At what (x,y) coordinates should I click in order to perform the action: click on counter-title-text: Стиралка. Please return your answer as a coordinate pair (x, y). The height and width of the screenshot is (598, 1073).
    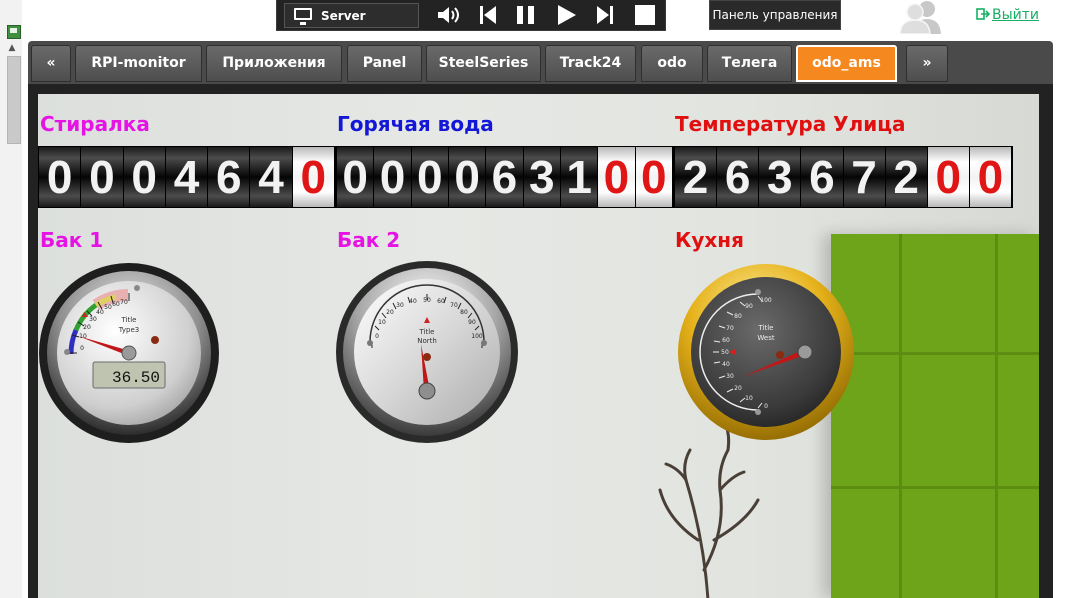
    Looking at the image, I should click on (95, 124).